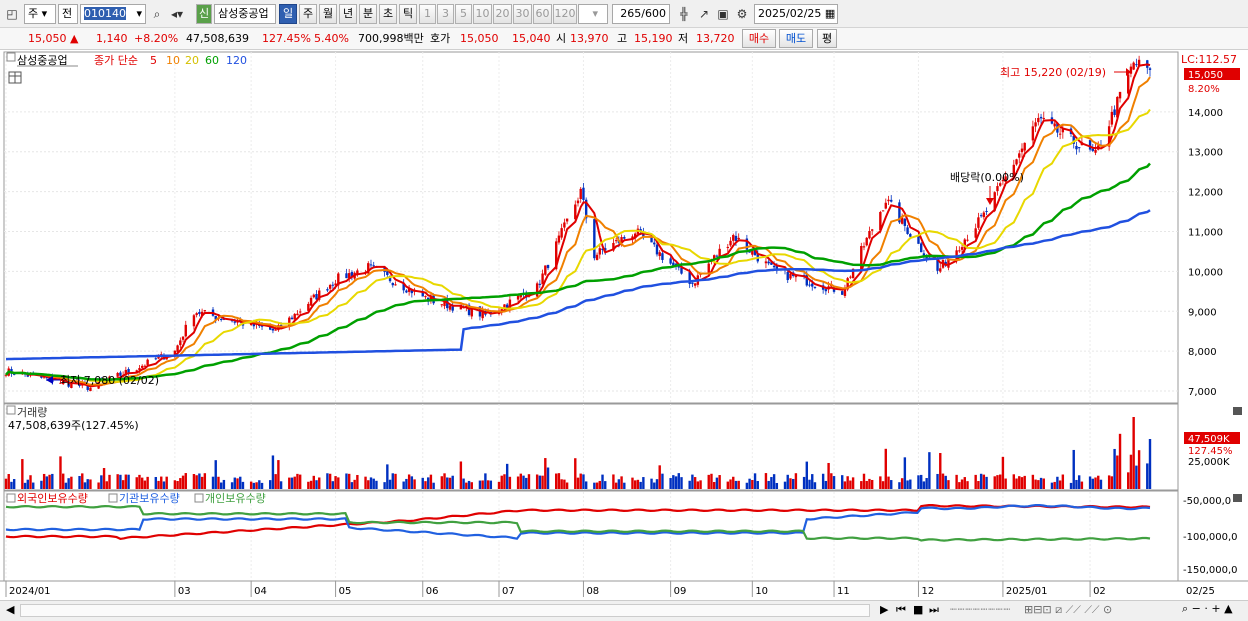  What do you see at coordinates (308, 14) in the screenshot?
I see `tab-weekly: 주` at bounding box center [308, 14].